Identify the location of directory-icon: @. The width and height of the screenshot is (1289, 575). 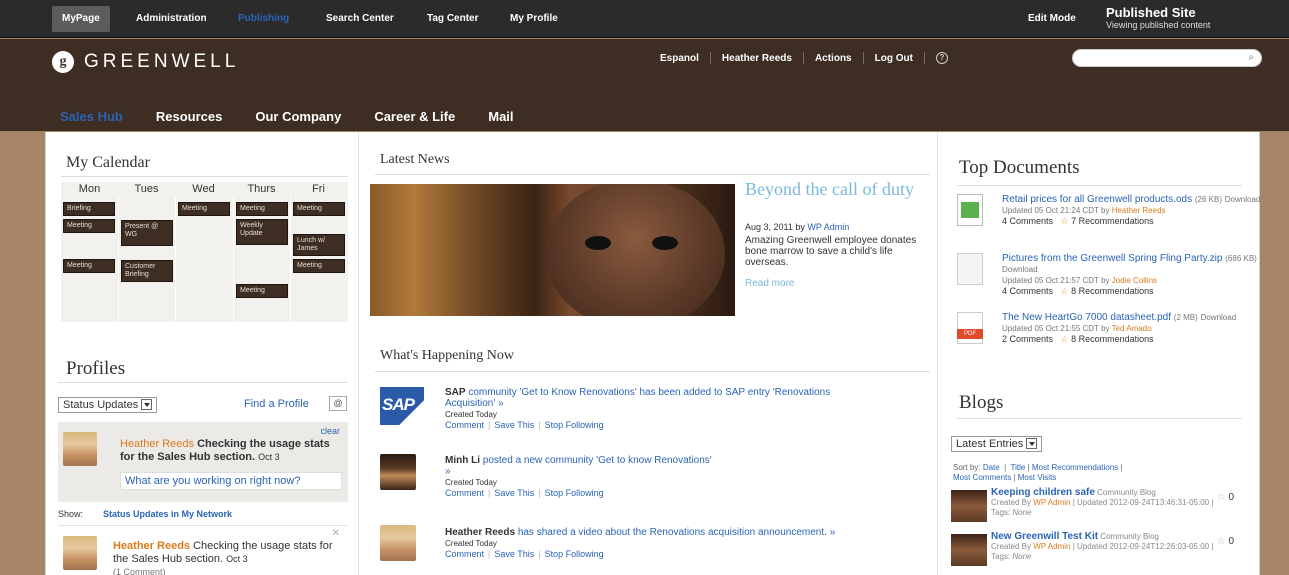
(338, 403).